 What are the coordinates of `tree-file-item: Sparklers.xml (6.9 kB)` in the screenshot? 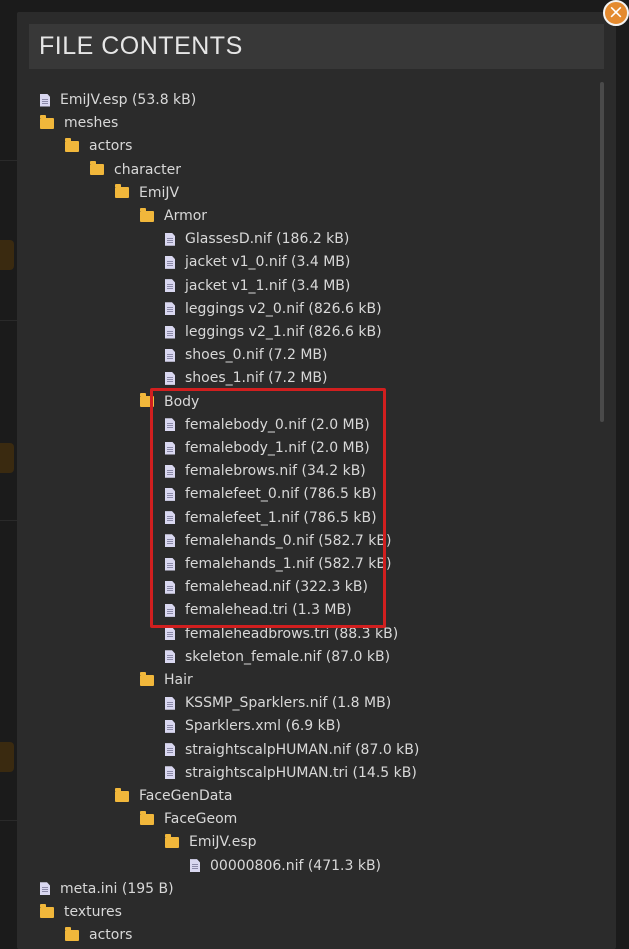 It's located at (253, 726).